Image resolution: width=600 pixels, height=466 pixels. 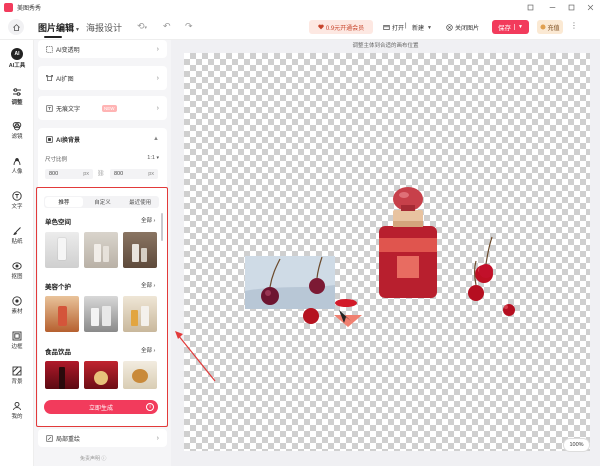 What do you see at coordinates (385, 46) in the screenshot?
I see `canvas-hint: 调整主体到合适的画布位置` at bounding box center [385, 46].